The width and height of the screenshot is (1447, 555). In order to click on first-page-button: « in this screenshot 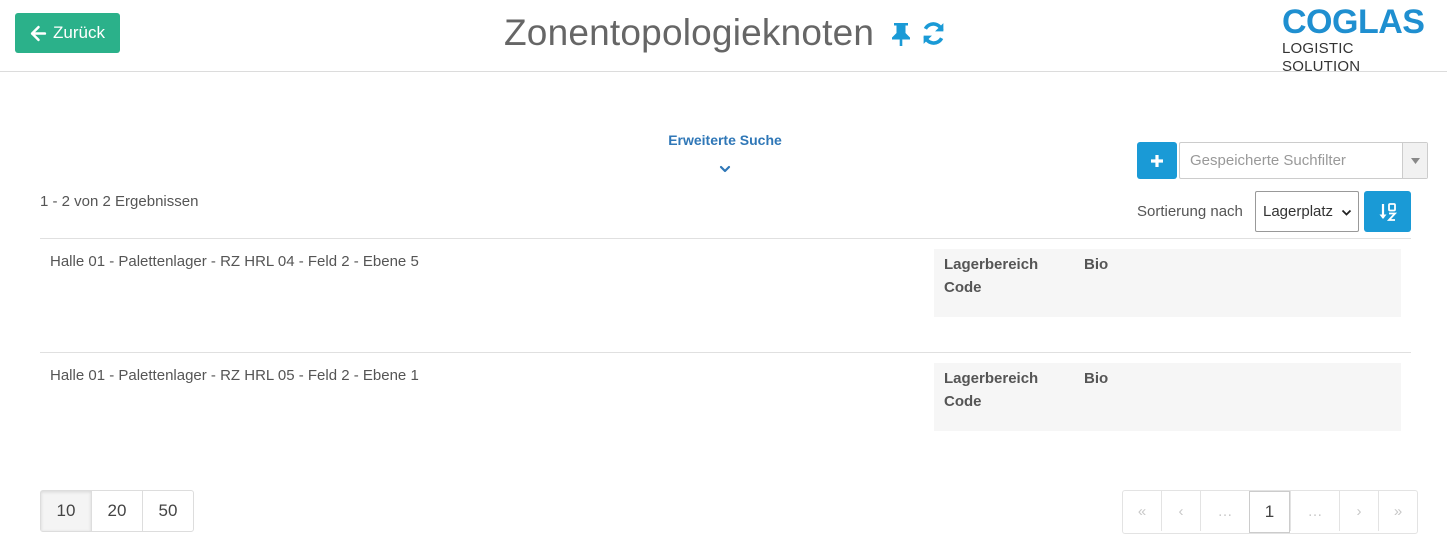, I will do `click(1142, 511)`.